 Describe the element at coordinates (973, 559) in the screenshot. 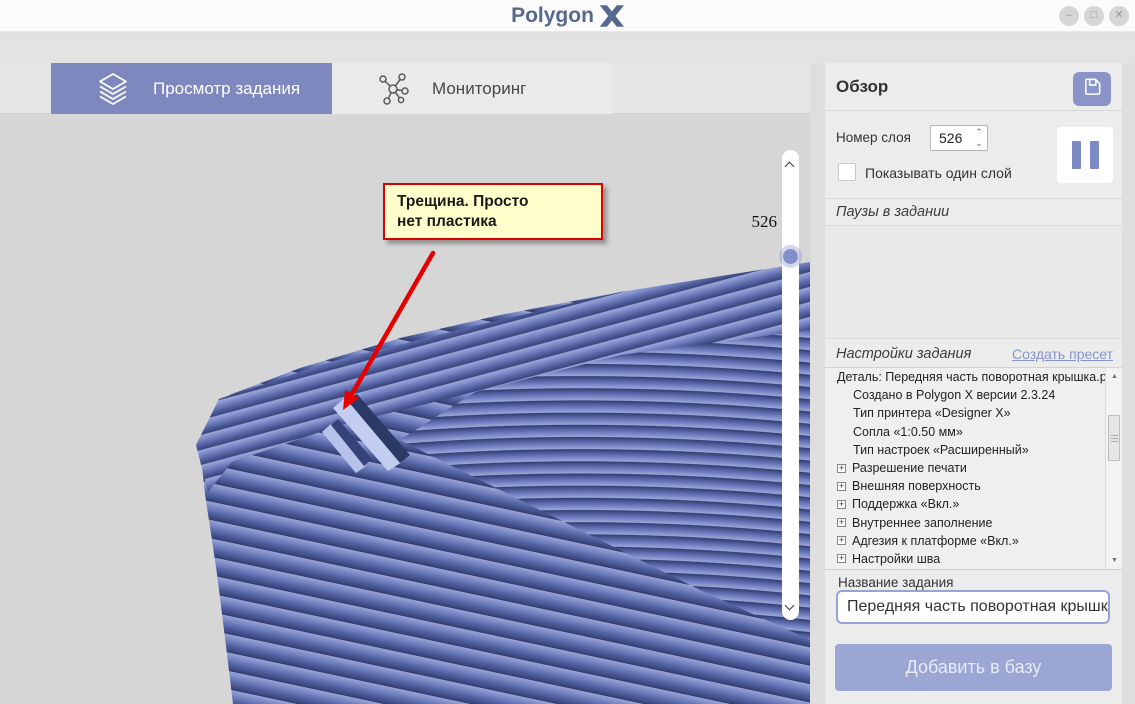

I see `tree-item: Настройки шва` at that location.